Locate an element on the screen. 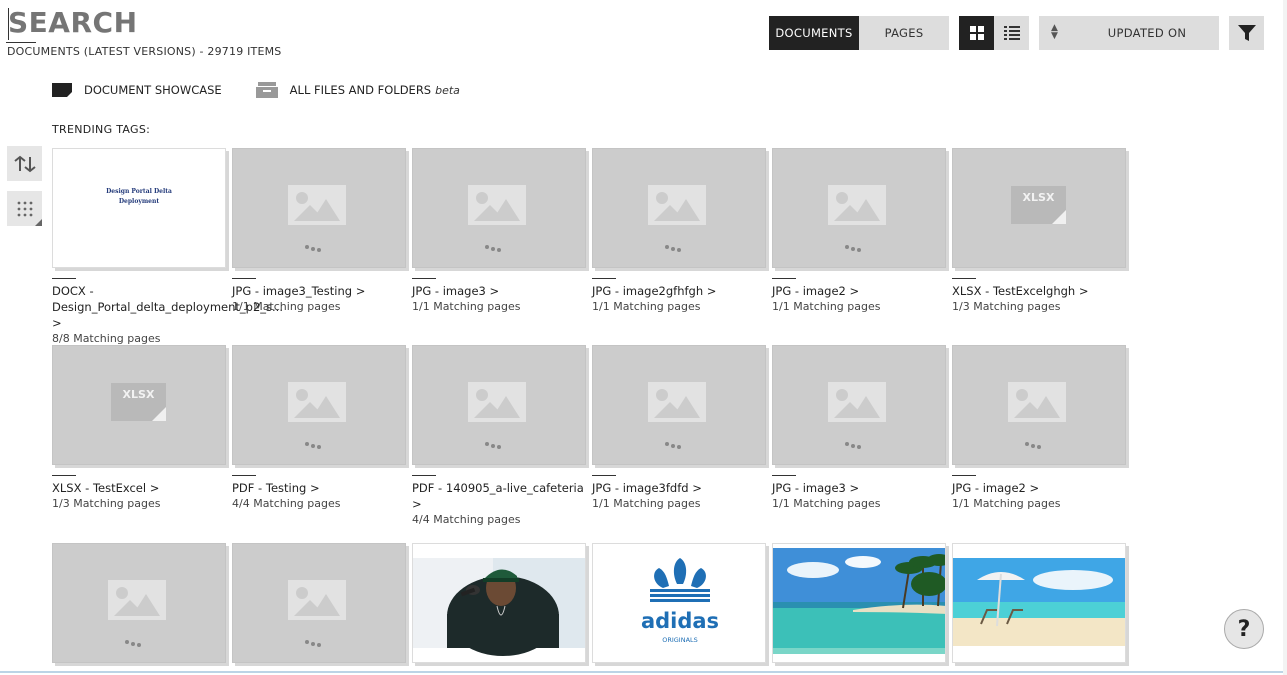 Image resolution: width=1287 pixels, height=675 pixels. tile-title: PDF - Testing > is located at coordinates (319, 488).